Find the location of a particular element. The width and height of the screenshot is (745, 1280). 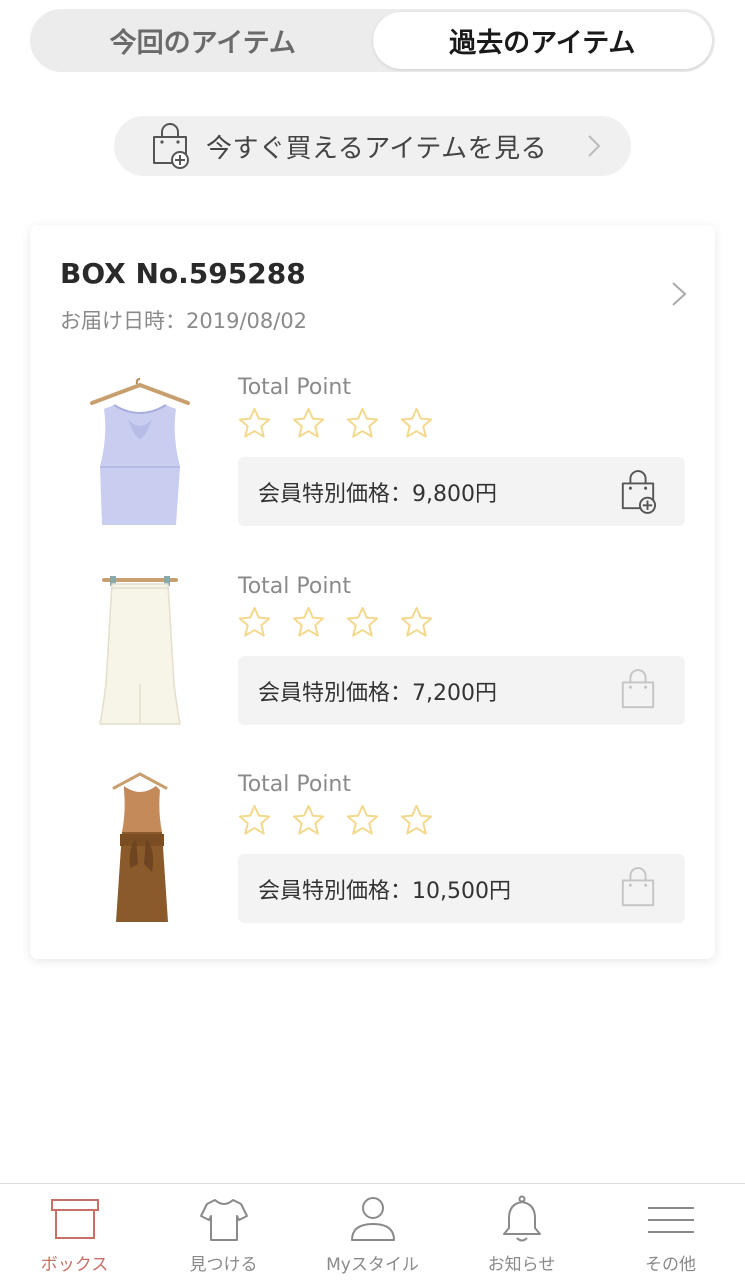

box-item: Total Point 会員特別価格：10,500円 is located at coordinates (372, 862).